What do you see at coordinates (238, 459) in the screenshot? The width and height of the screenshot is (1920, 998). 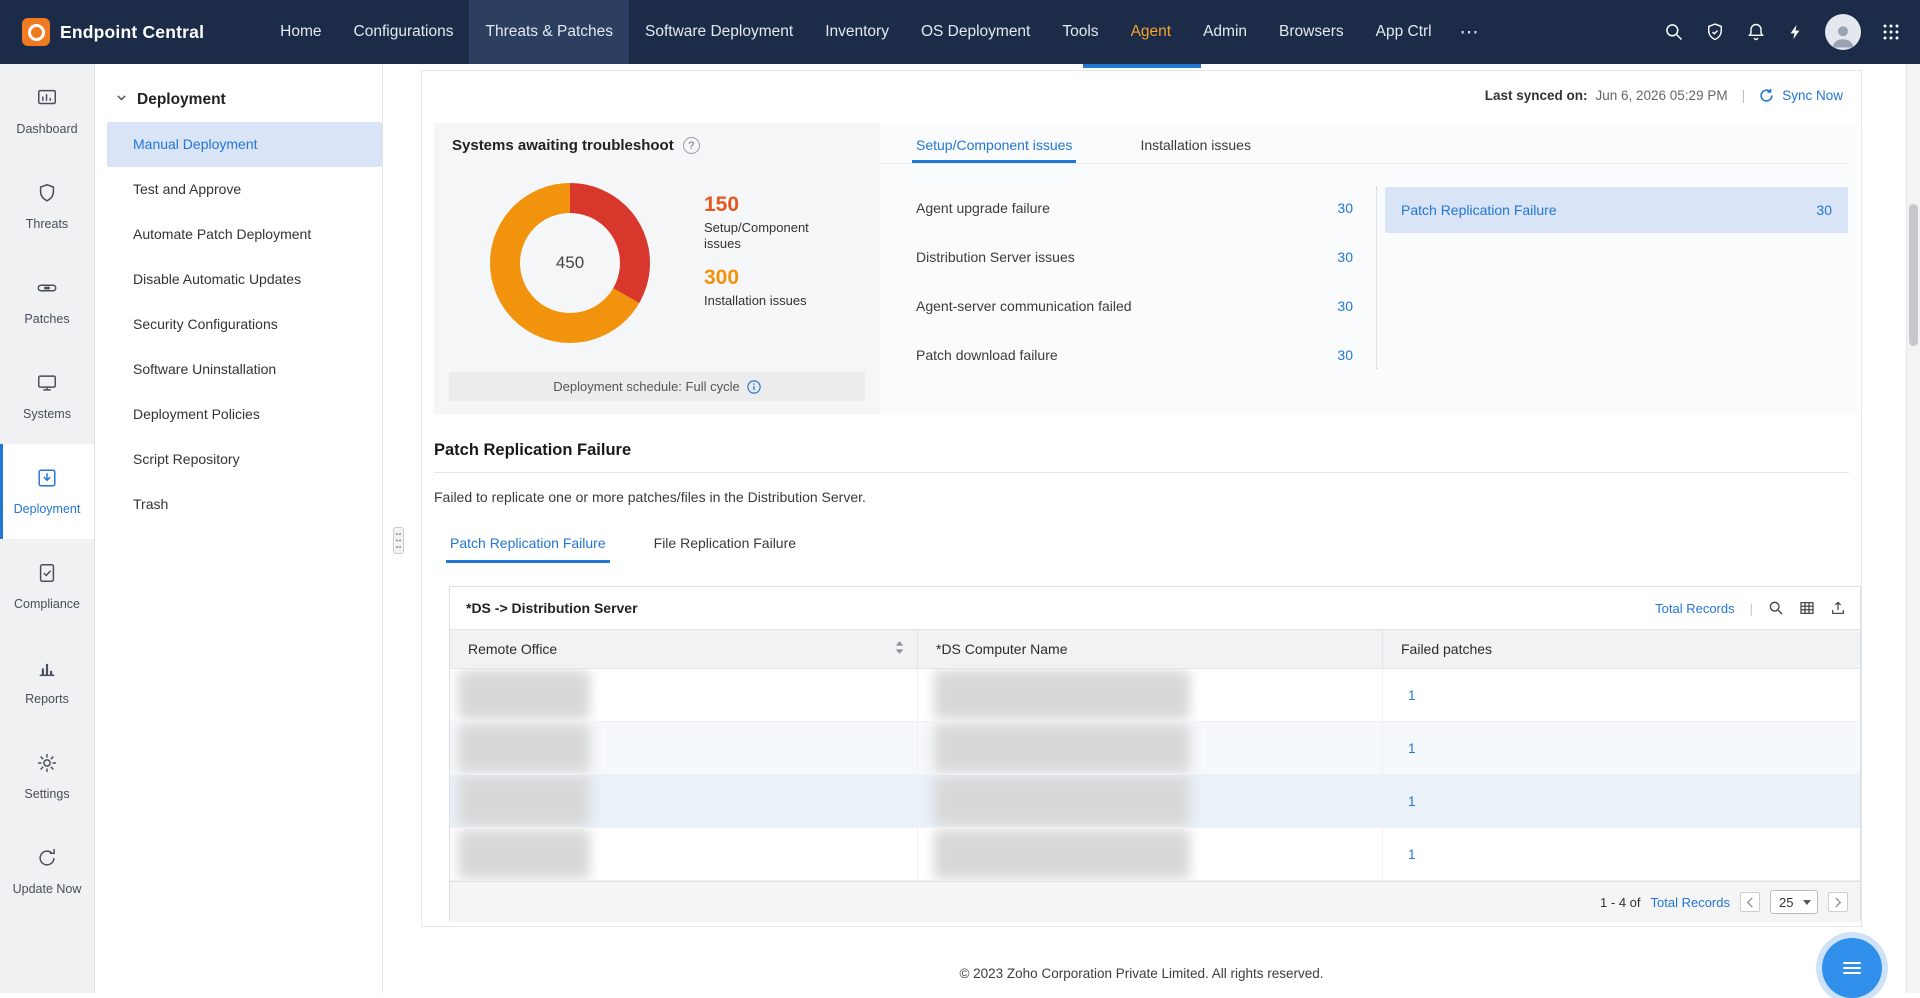 I see `subnav-item-script-repository: Script Repository` at bounding box center [238, 459].